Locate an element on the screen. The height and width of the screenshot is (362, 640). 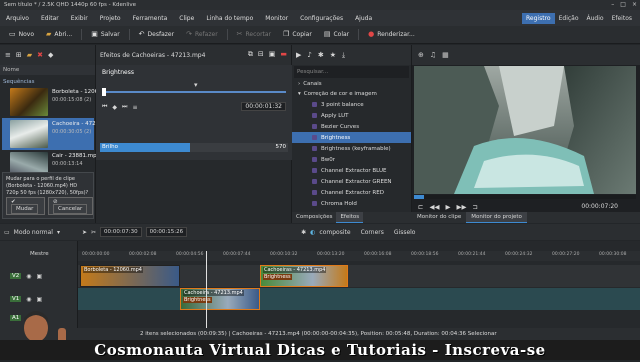
layout-efeitos: Efeitos is located at coordinates (622, 18).